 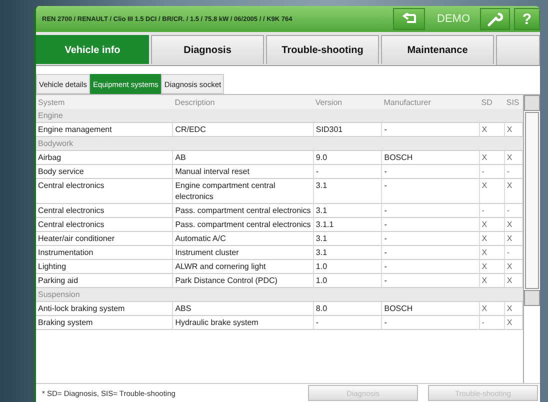 I want to click on wrench-icon, so click(x=495, y=19).